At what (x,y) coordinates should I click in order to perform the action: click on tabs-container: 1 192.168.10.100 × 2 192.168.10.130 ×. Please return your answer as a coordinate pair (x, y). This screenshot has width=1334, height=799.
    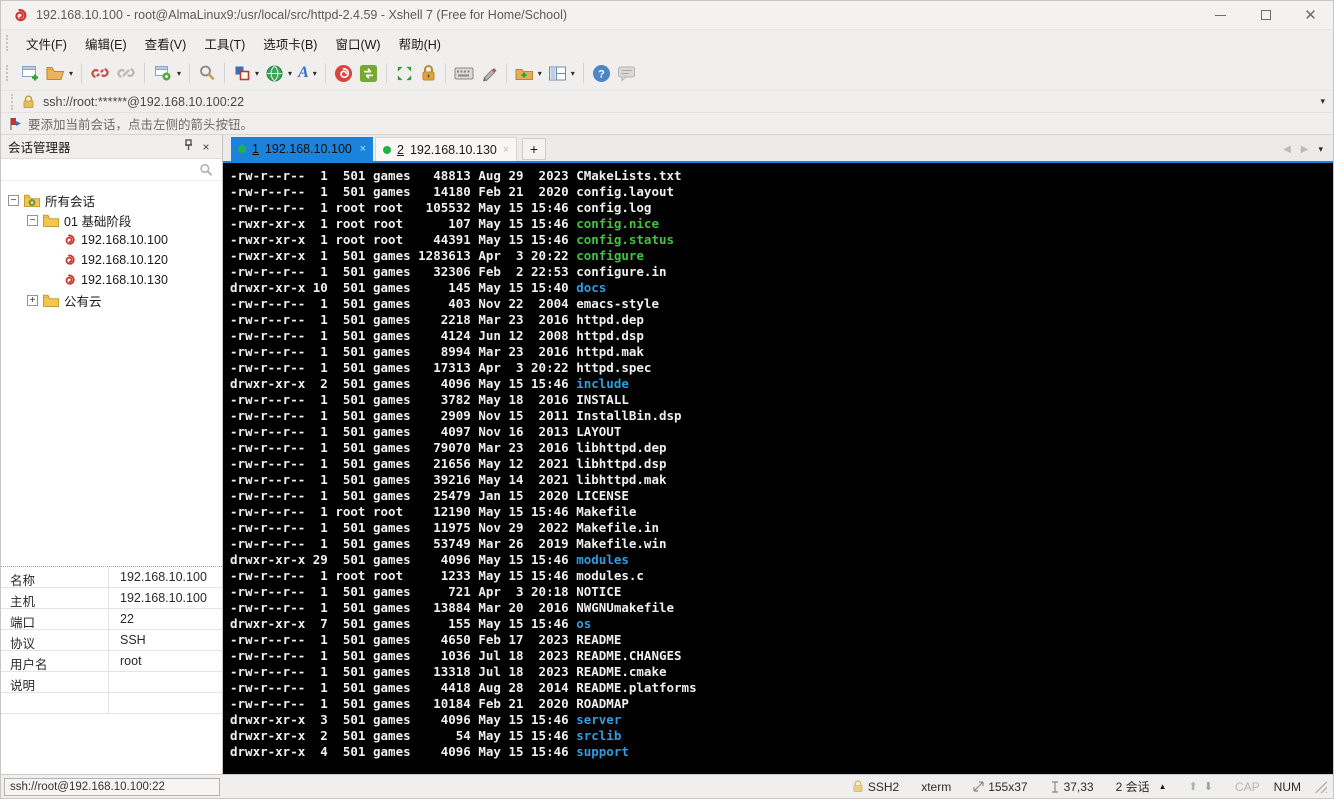
    Looking at the image, I should click on (375, 149).